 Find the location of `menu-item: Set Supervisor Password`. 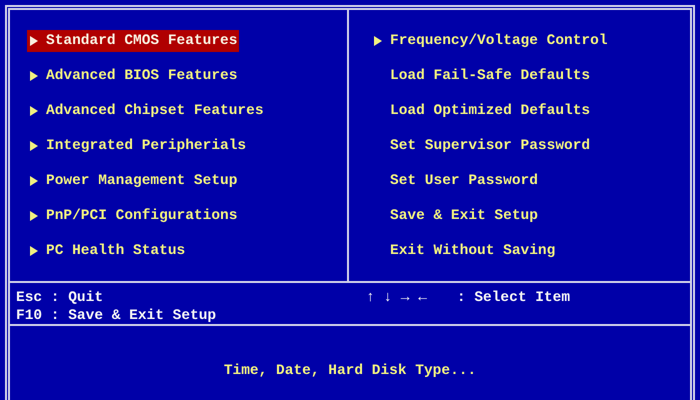

menu-item: Set Supervisor Password is located at coordinates (481, 146).